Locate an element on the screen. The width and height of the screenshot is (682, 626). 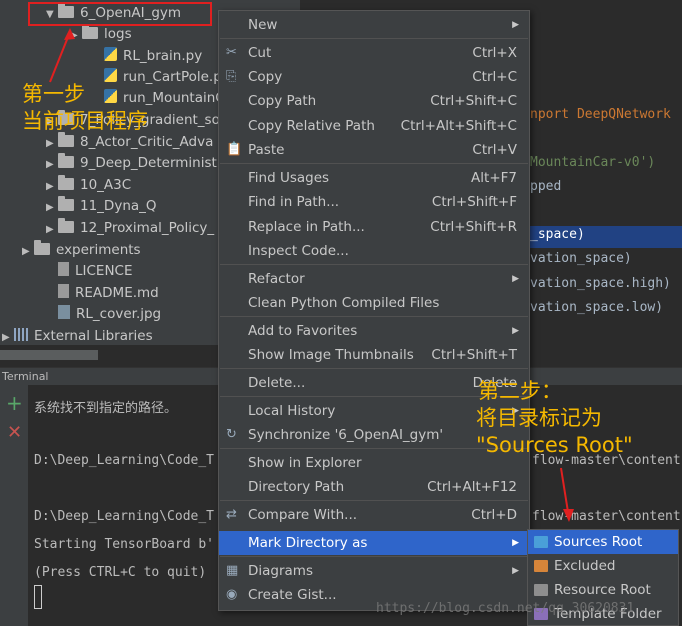
tree-item: LICENCE is located at coordinates (89, 271).